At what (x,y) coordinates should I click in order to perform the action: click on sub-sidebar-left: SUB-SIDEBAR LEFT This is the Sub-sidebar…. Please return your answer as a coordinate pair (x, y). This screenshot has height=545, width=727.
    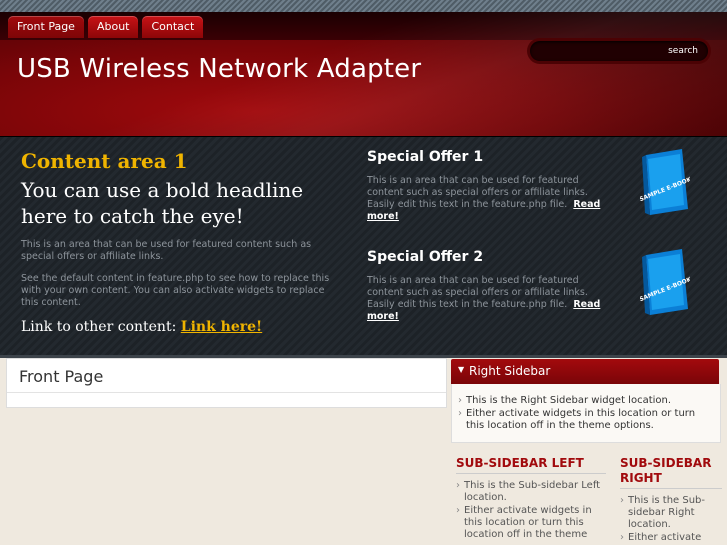
    Looking at the image, I should click on (531, 499).